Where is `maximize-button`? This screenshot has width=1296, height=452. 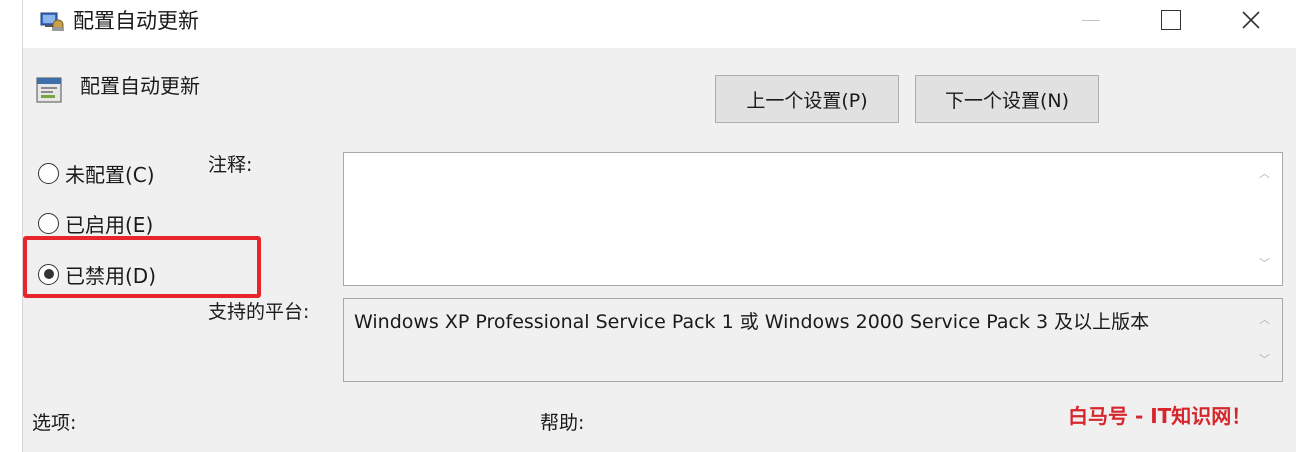 maximize-button is located at coordinates (1171, 20).